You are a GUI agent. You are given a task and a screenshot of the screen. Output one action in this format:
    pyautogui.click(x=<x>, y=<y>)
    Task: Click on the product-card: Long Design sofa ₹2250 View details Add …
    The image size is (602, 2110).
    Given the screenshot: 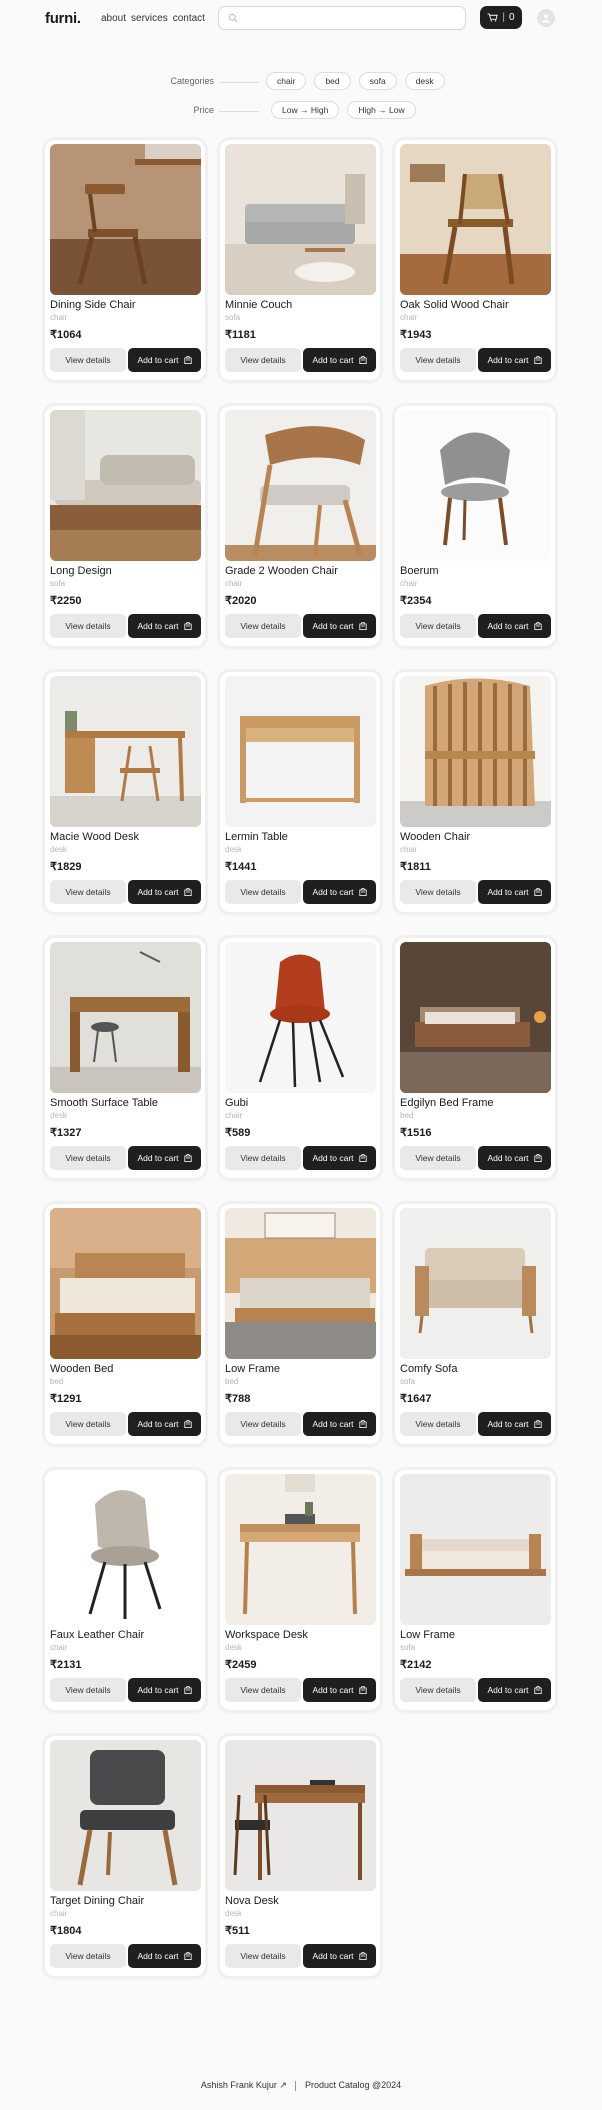 What is the action you would take?
    pyautogui.click(x=125, y=526)
    